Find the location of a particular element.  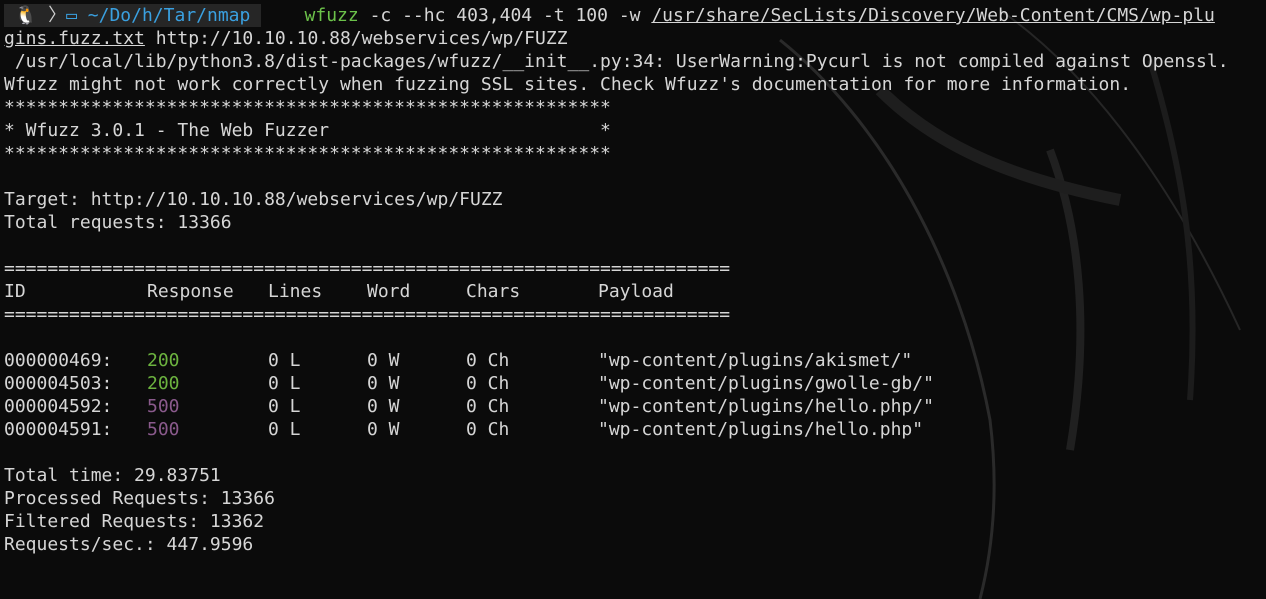

table-header: ID Response Lines Word Chars Payload is located at coordinates (634, 291).